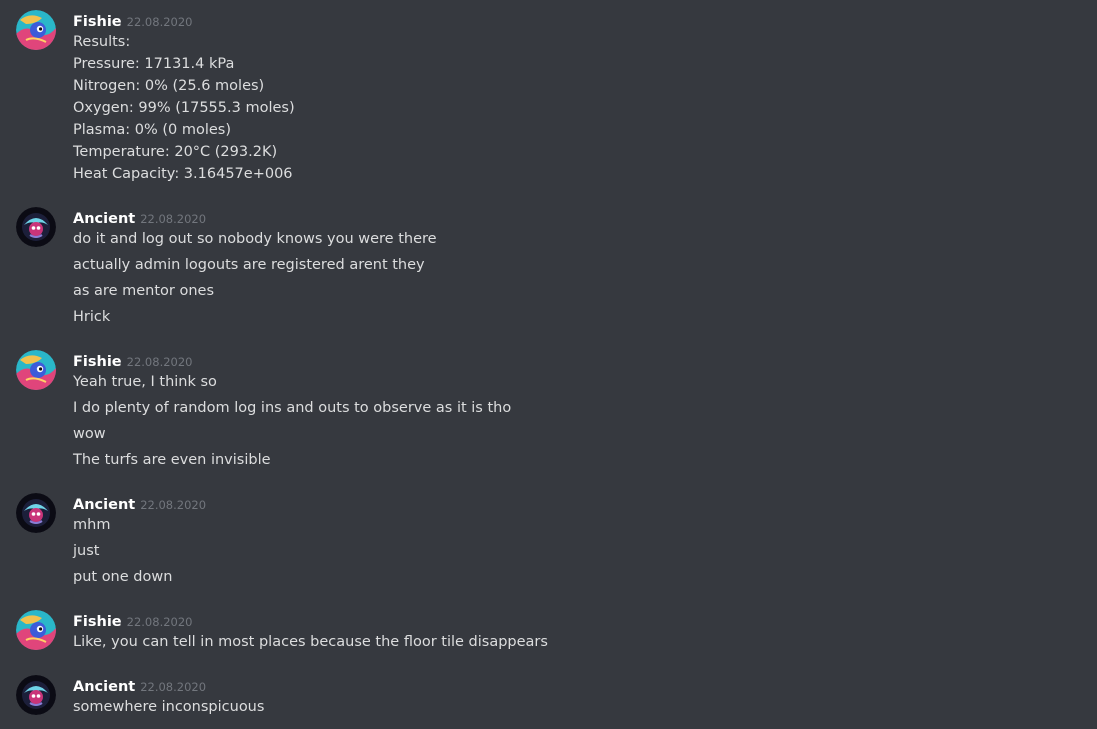 This screenshot has width=1097, height=729. Describe the element at coordinates (89, 434) in the screenshot. I see `message-line: wow` at that location.